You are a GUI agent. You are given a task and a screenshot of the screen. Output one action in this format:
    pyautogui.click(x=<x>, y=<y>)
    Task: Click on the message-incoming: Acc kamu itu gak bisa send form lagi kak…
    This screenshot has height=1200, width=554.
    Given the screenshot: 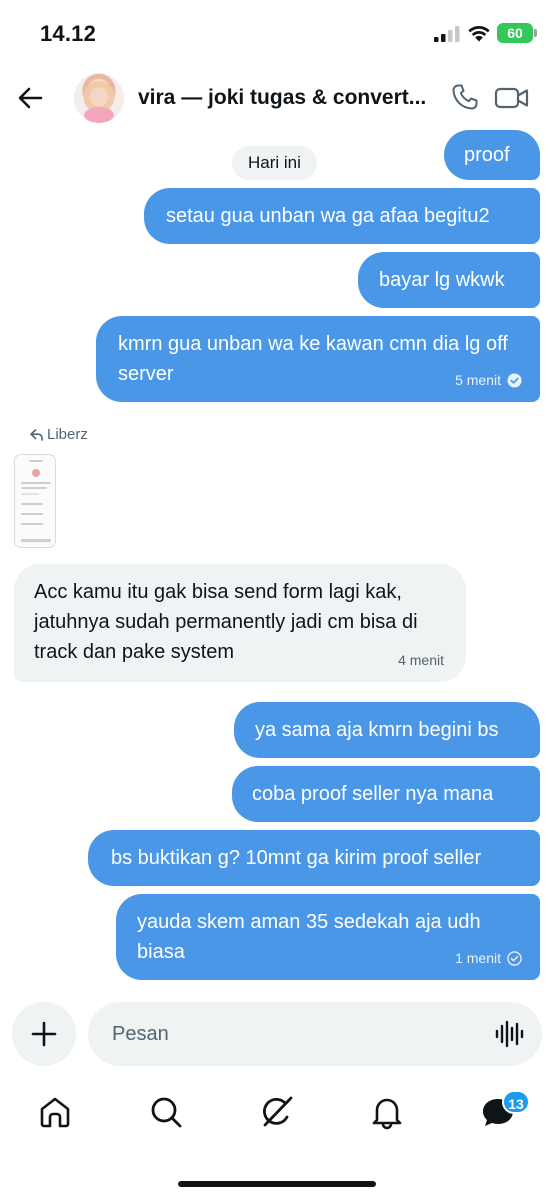 What is the action you would take?
    pyautogui.click(x=240, y=623)
    